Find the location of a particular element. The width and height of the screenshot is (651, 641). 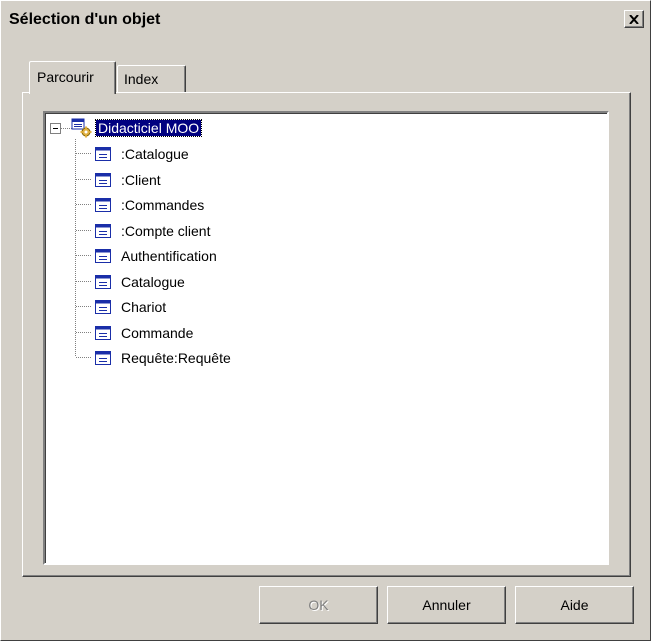

help-button-label: Aide is located at coordinates (574, 605).